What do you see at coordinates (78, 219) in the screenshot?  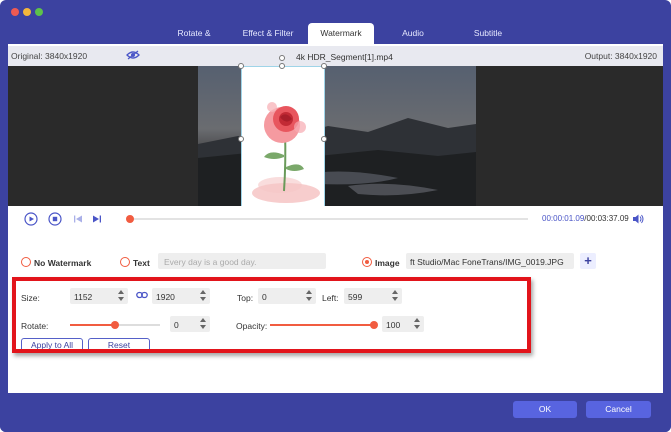 I see `previous-frame-icon` at bounding box center [78, 219].